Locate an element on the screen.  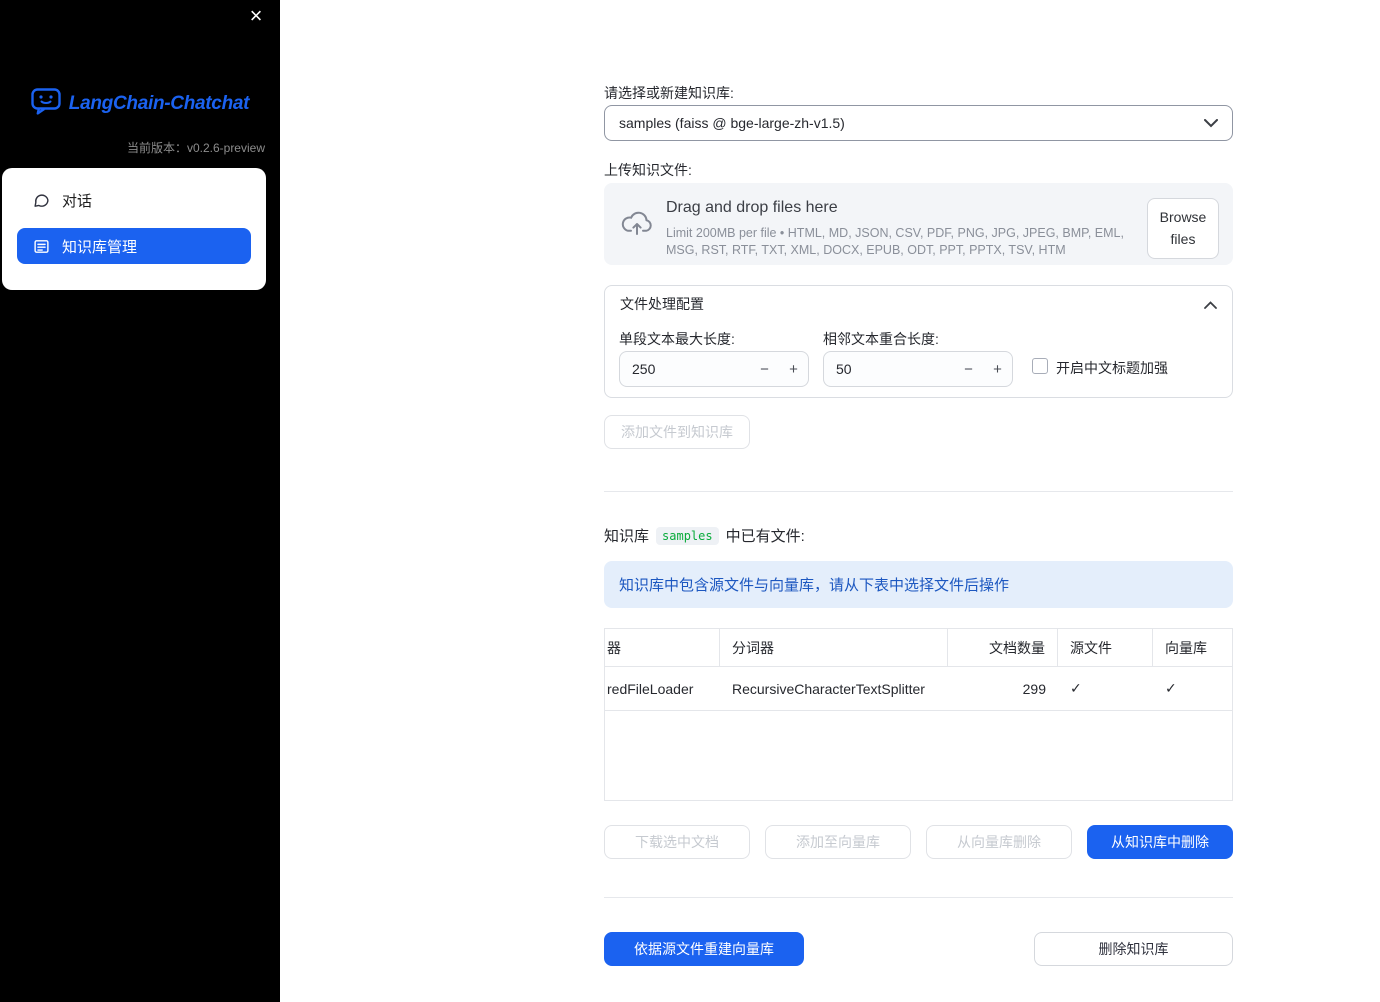
file-config-title: 文件处理配置 is located at coordinates (662, 304).